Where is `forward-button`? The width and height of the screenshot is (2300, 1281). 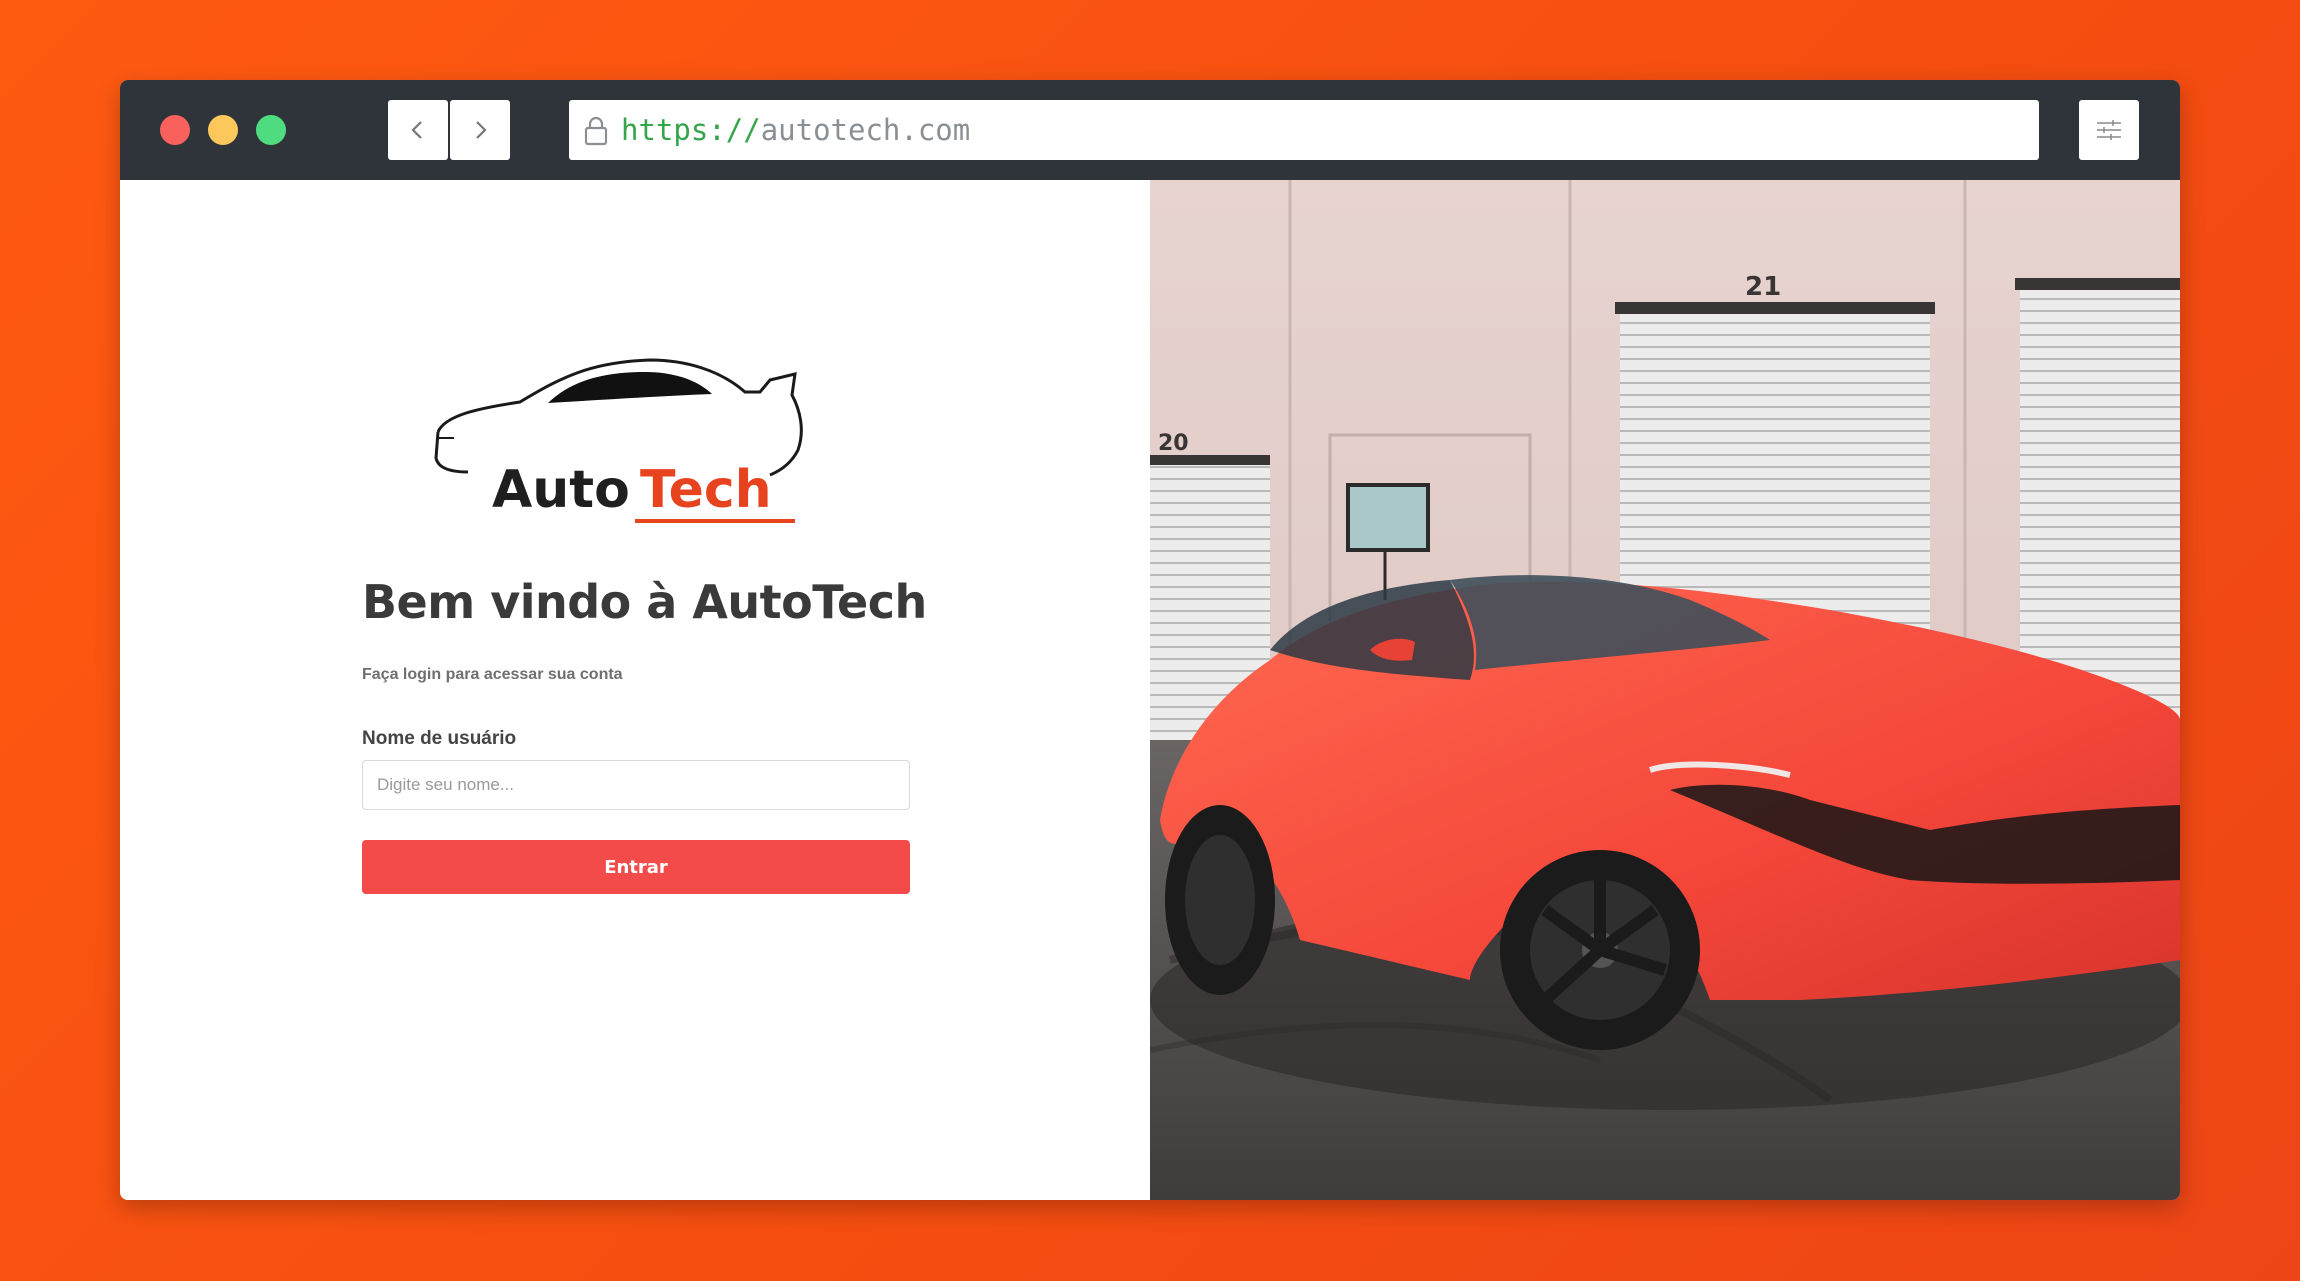 forward-button is located at coordinates (480, 130).